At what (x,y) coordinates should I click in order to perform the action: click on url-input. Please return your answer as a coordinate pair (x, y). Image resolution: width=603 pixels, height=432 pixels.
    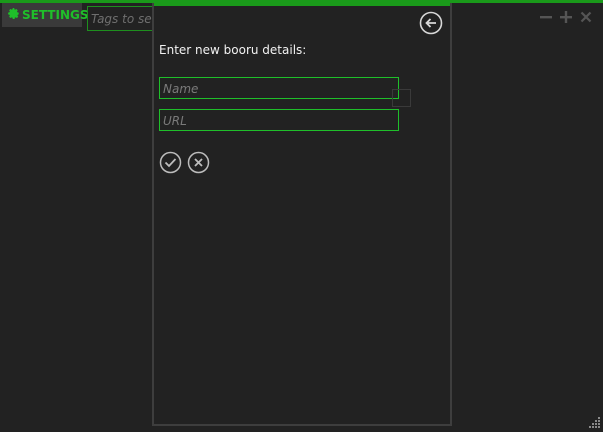
    Looking at the image, I should click on (279, 121).